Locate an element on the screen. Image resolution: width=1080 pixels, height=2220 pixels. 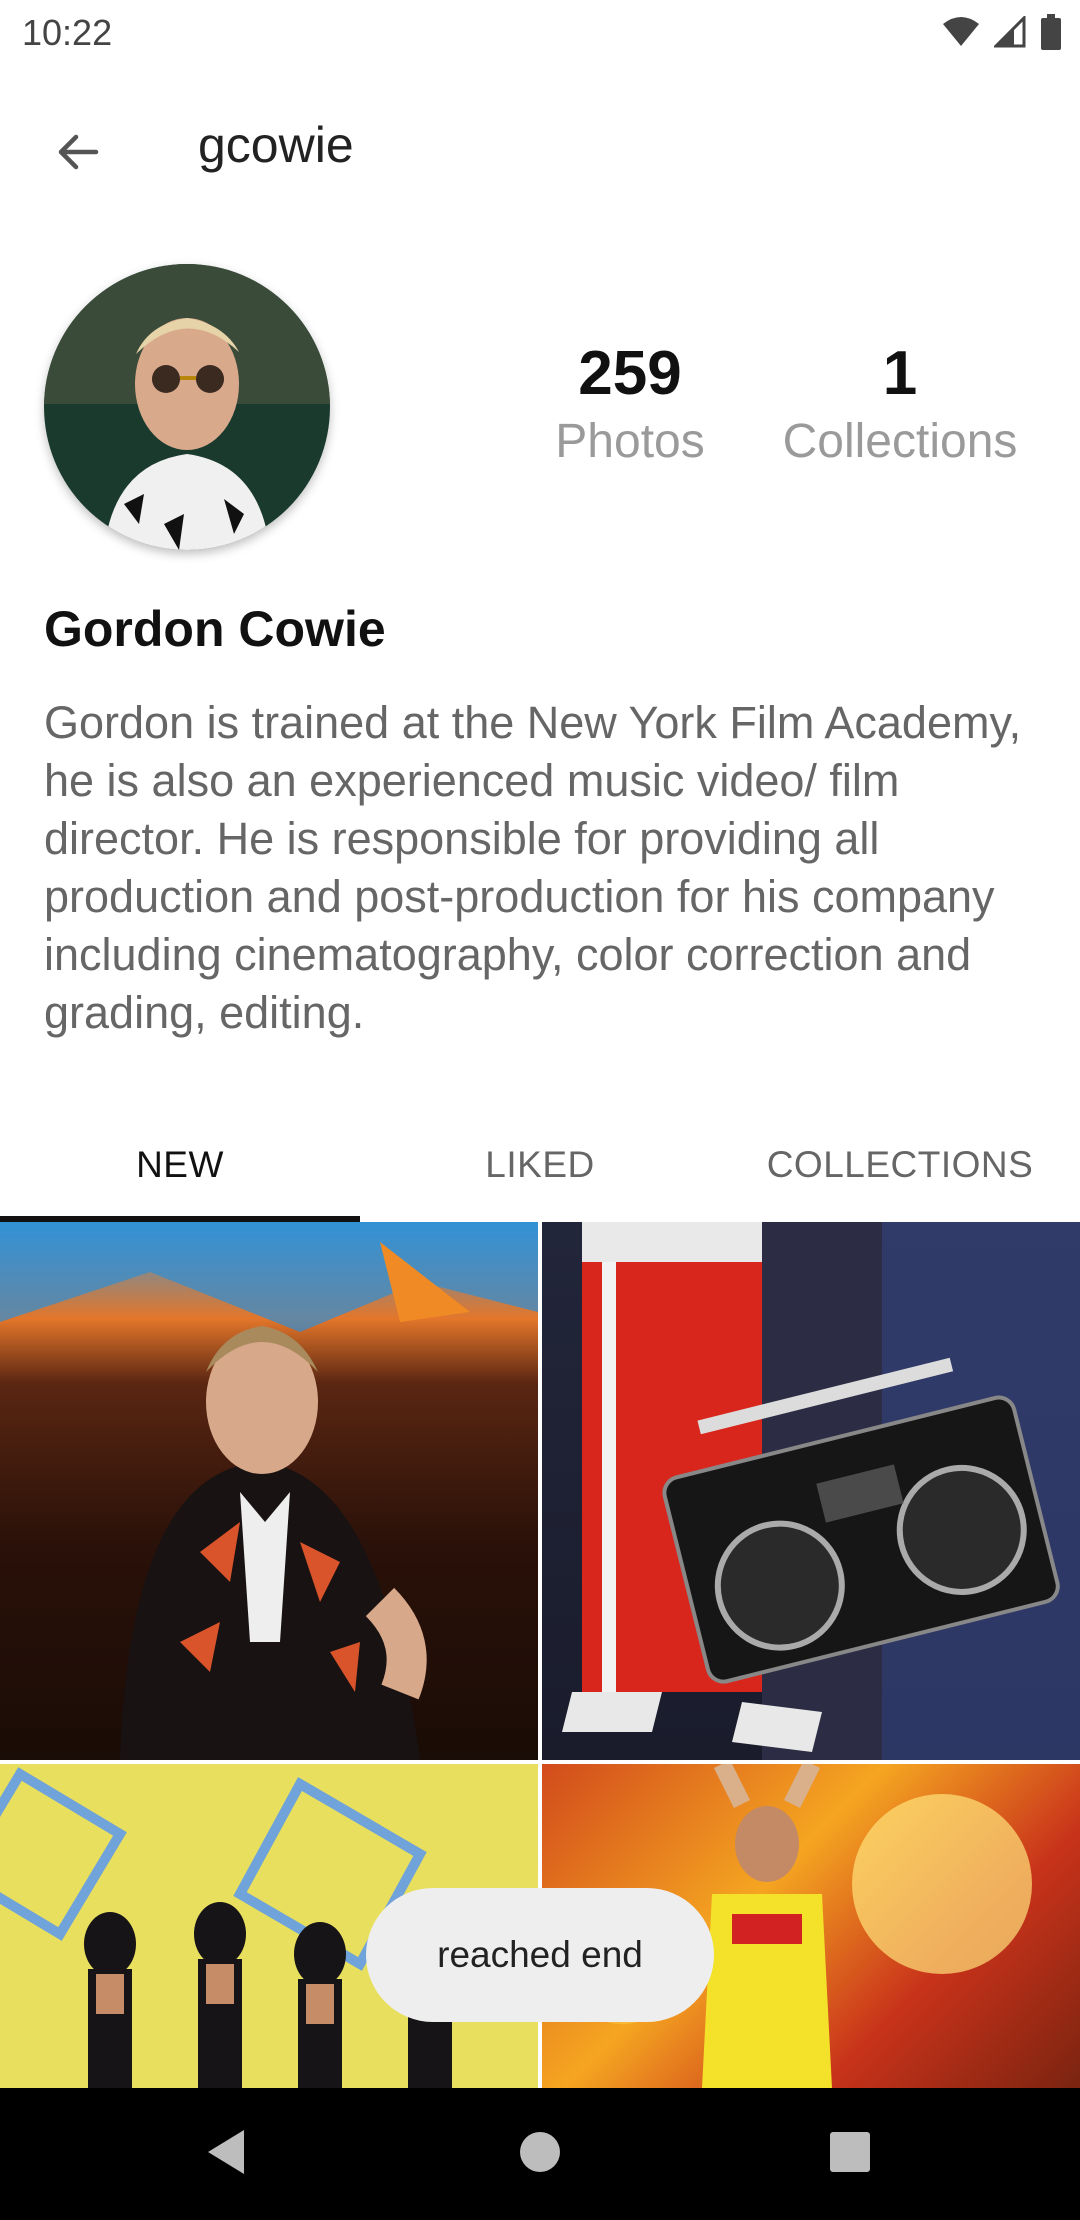
nav-recents-button is located at coordinates (850, 2154).